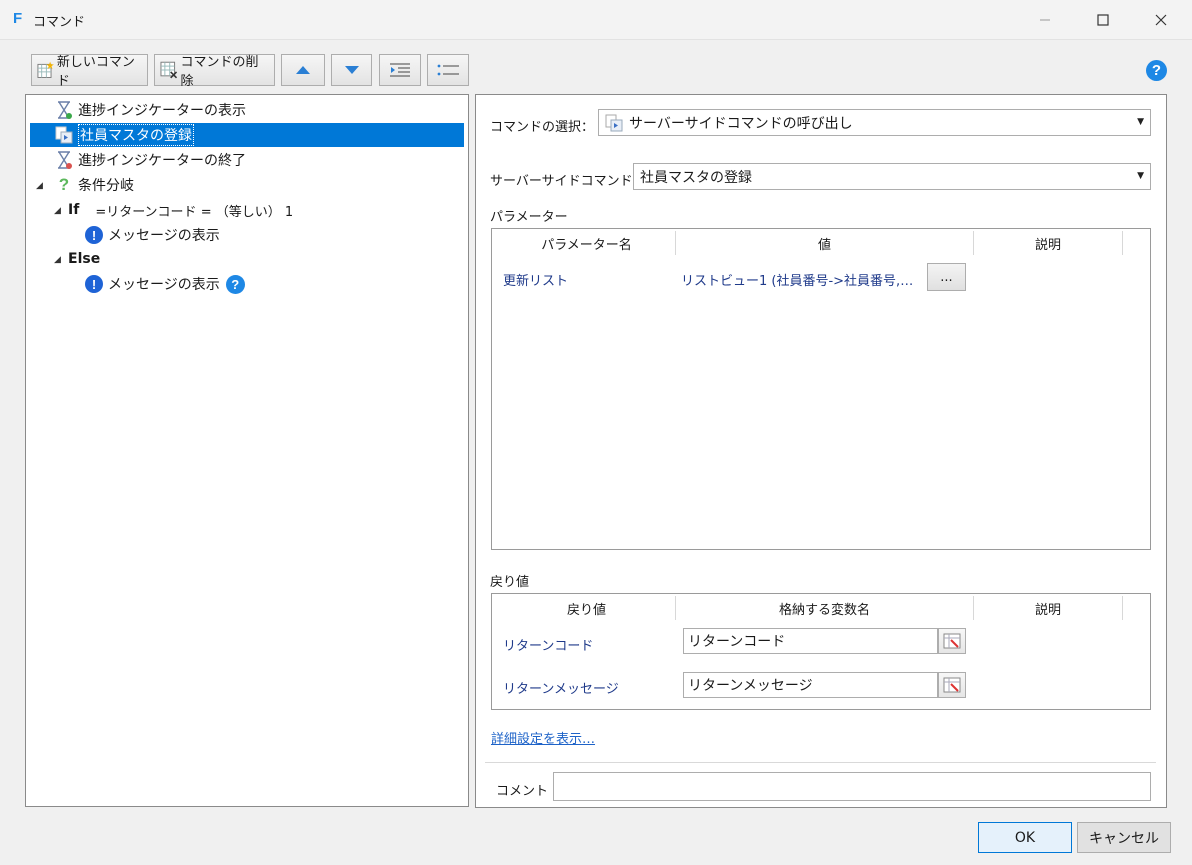 The image size is (1192, 865). I want to click on tree-item-condition: ? 条件分岐, so click(94, 185).